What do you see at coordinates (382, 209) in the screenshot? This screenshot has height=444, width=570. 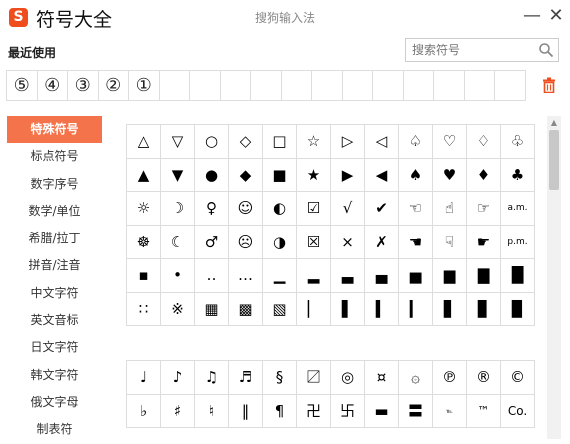 I see `symbol-cell: ✔` at bounding box center [382, 209].